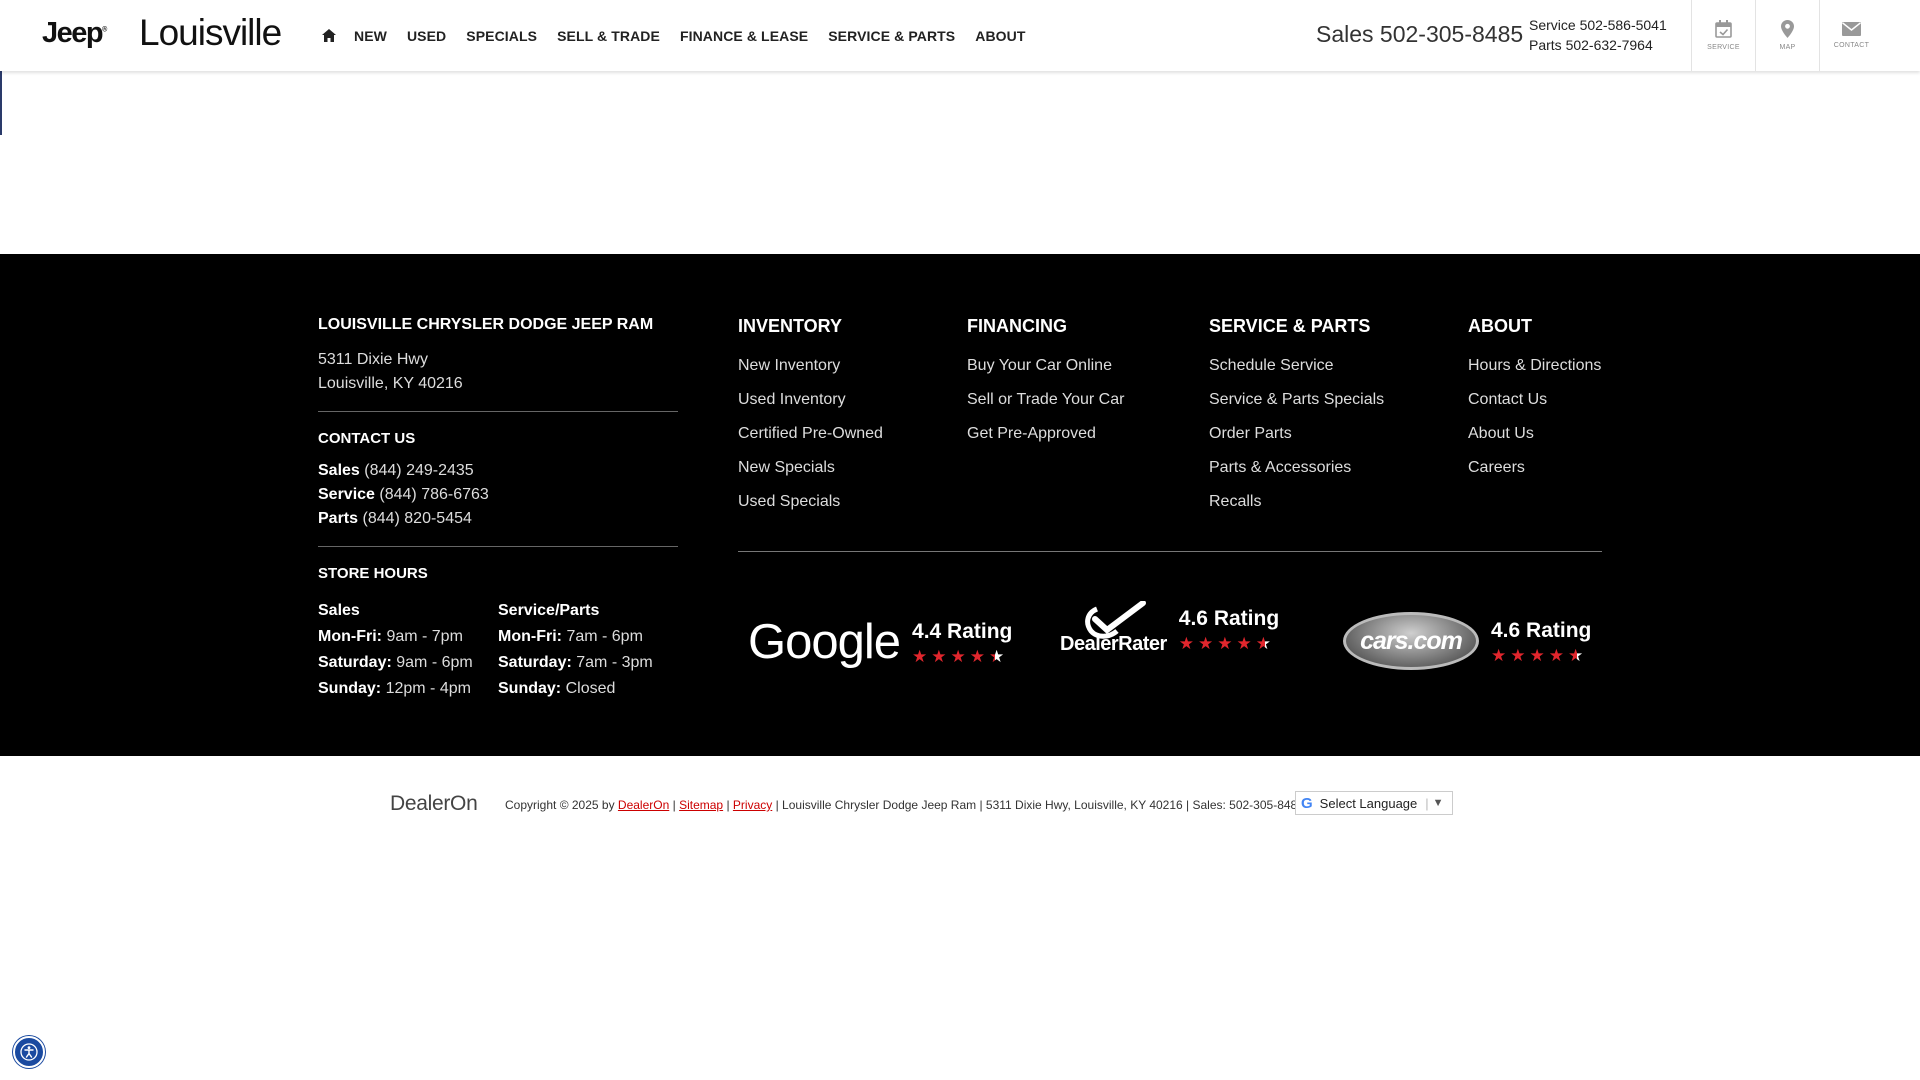 Image resolution: width=1920 pixels, height=1080 pixels. I want to click on google-rating: Google 4.4 Rating ★ ★ ★ ★ ★, so click(880, 642).